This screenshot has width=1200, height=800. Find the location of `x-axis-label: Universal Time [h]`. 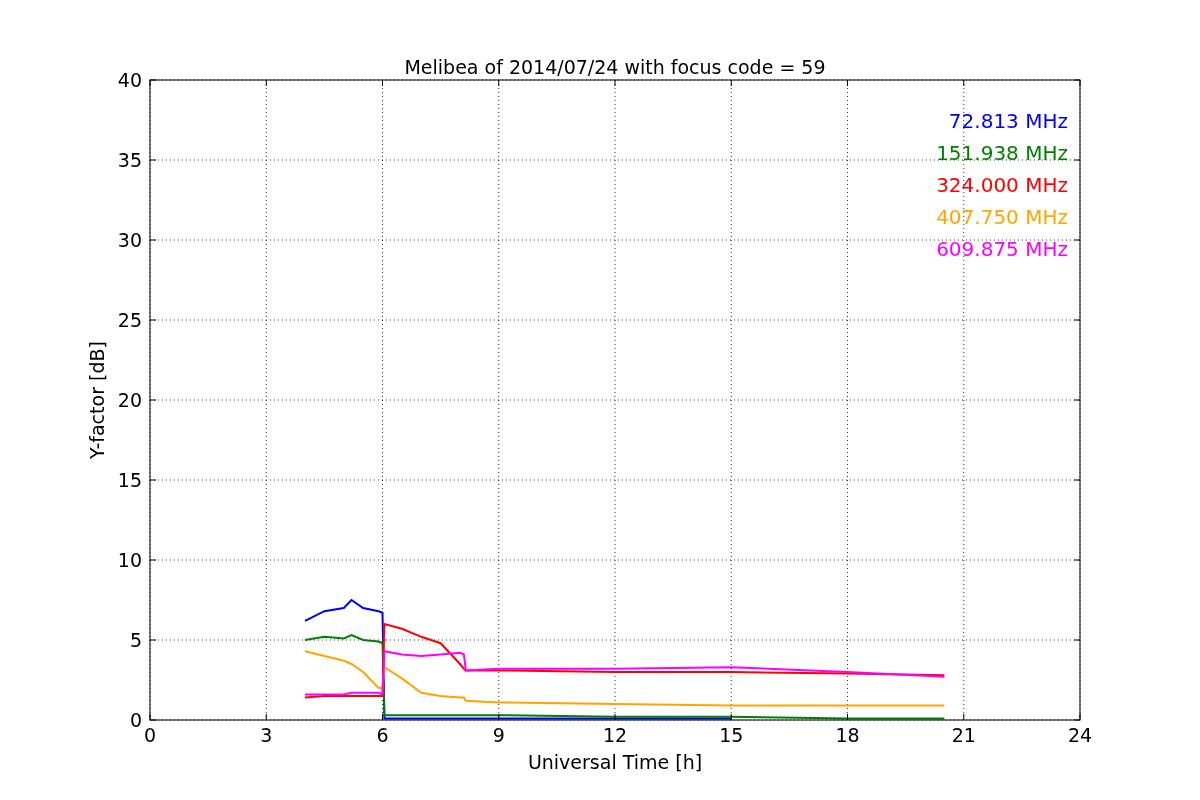

x-axis-label: Universal Time [h] is located at coordinates (615, 762).